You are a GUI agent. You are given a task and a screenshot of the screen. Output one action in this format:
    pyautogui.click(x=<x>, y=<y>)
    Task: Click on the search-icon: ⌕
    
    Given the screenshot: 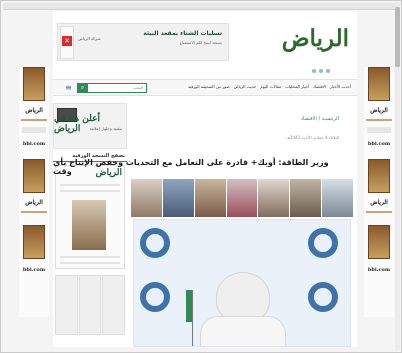 What is the action you would take?
    pyautogui.click(x=82, y=88)
    